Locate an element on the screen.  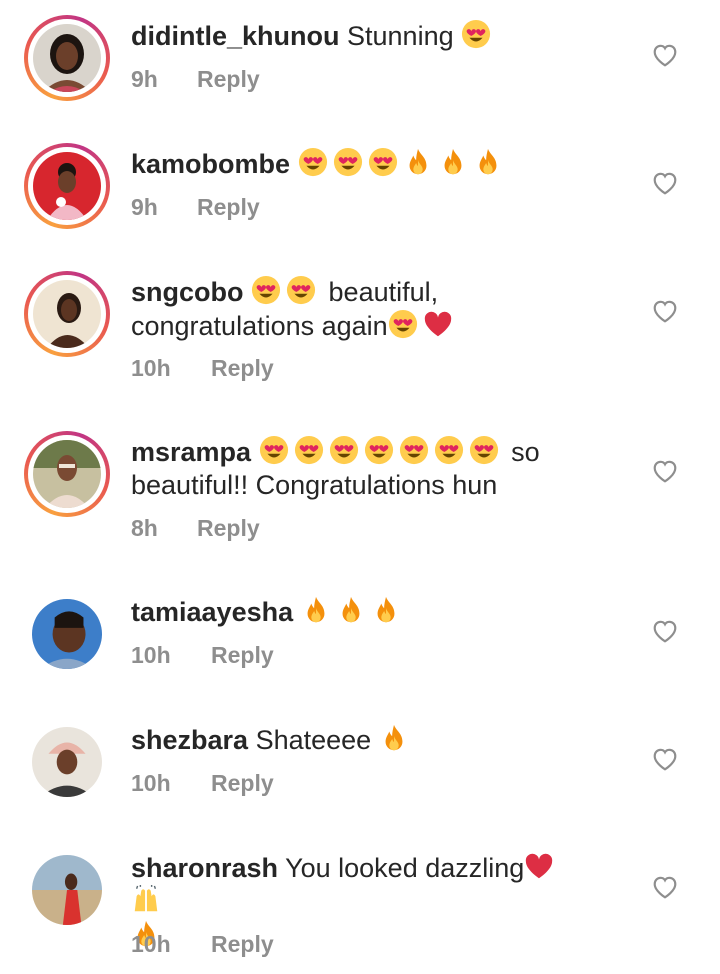
comment-item: kamobombe 9h Reply is located at coordinates (360, 192).